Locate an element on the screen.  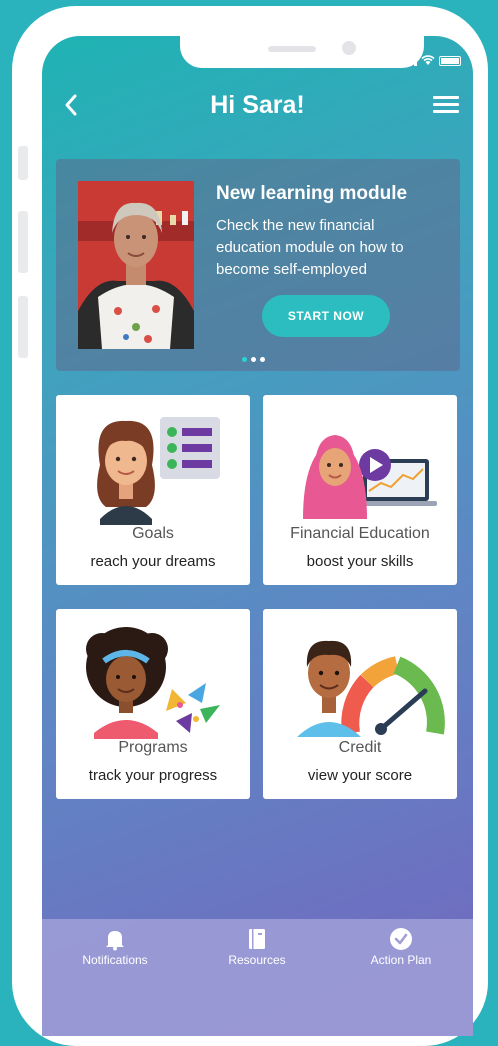
card-subtitle: boost your skills is located at coordinates (360, 561).